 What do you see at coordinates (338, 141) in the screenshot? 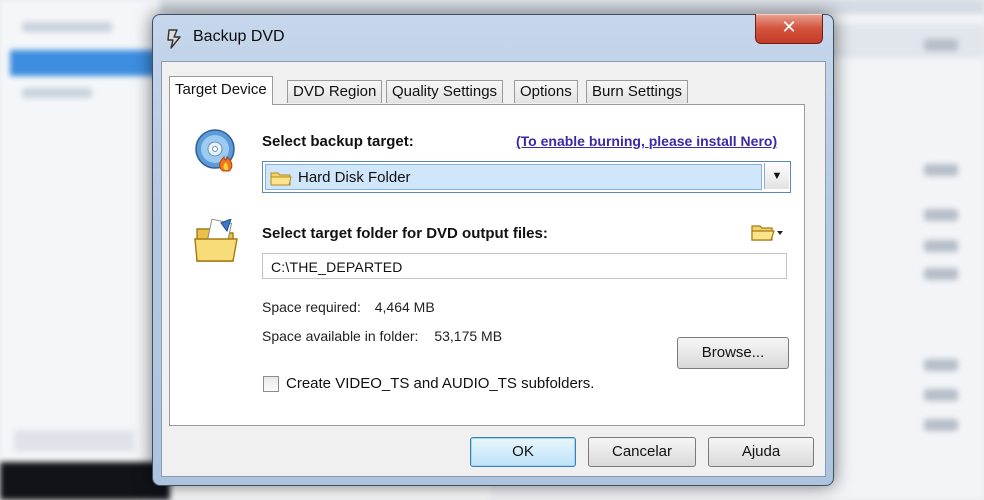
I see `select-backup-target-label: Select backup target:` at bounding box center [338, 141].